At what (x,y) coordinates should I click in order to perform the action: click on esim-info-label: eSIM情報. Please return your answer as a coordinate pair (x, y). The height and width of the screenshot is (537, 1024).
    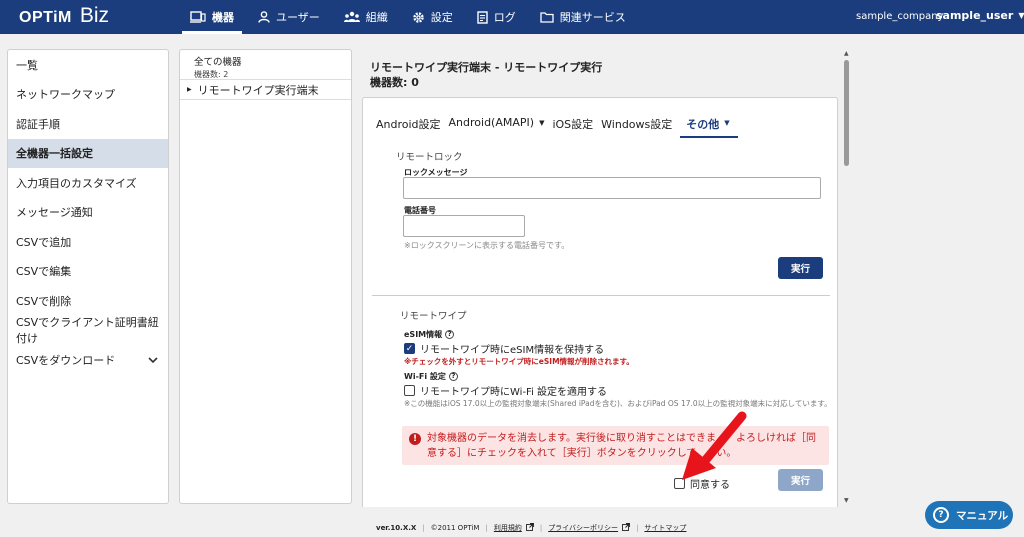
    Looking at the image, I should click on (423, 334).